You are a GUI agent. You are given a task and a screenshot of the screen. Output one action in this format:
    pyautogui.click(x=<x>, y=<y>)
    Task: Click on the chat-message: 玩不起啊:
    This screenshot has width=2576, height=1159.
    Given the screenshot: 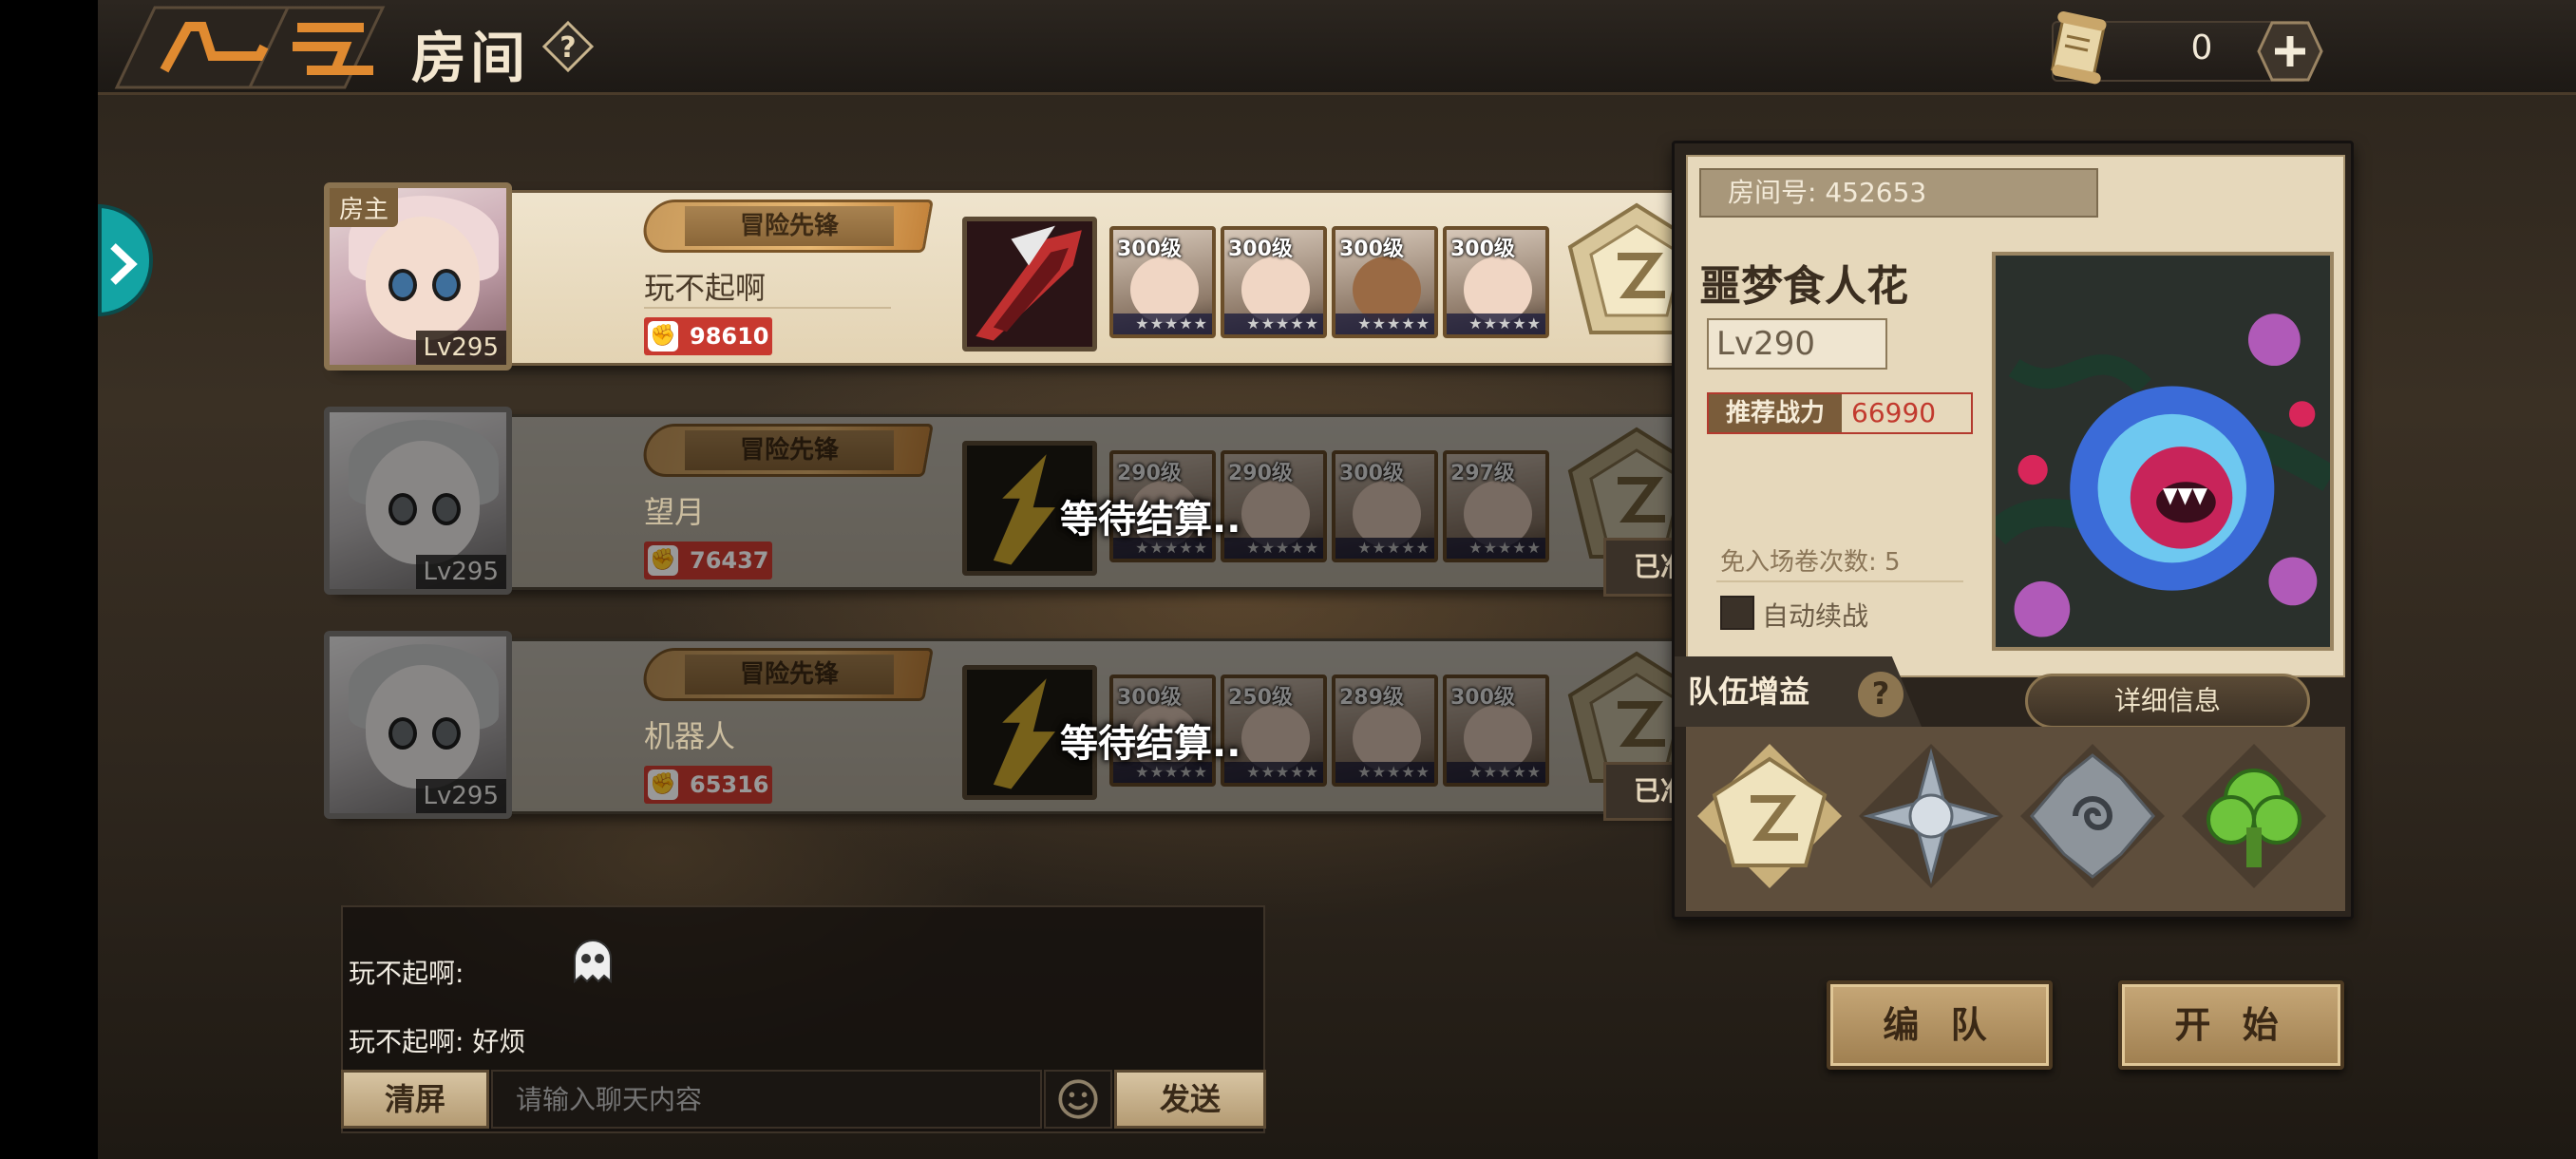 What is the action you would take?
    pyautogui.click(x=406, y=973)
    